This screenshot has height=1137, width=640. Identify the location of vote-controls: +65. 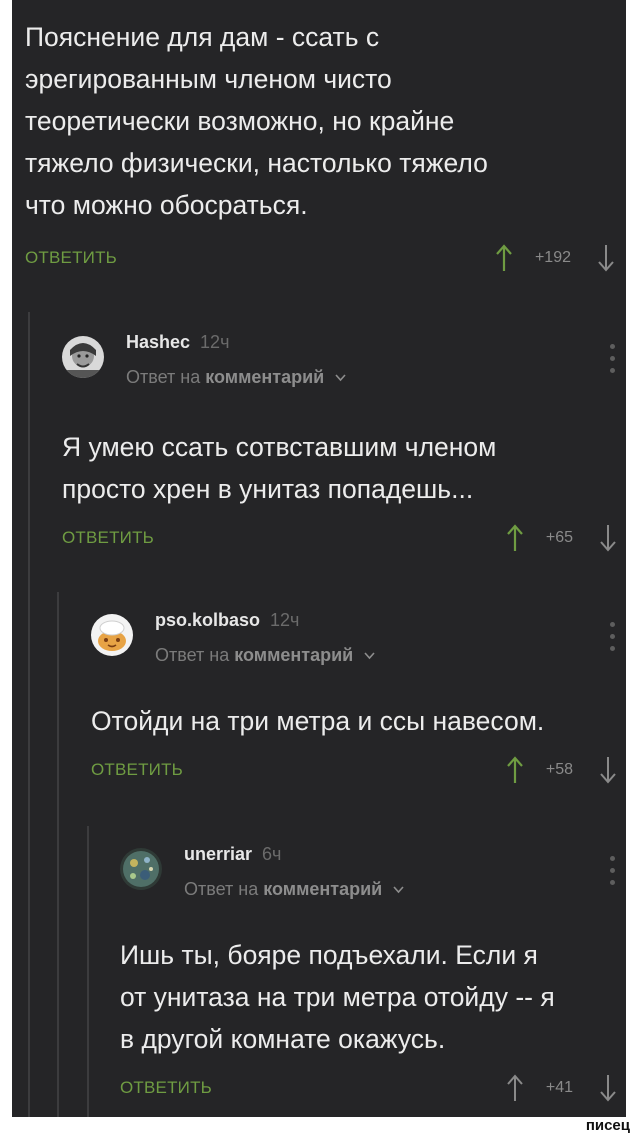
(561, 538).